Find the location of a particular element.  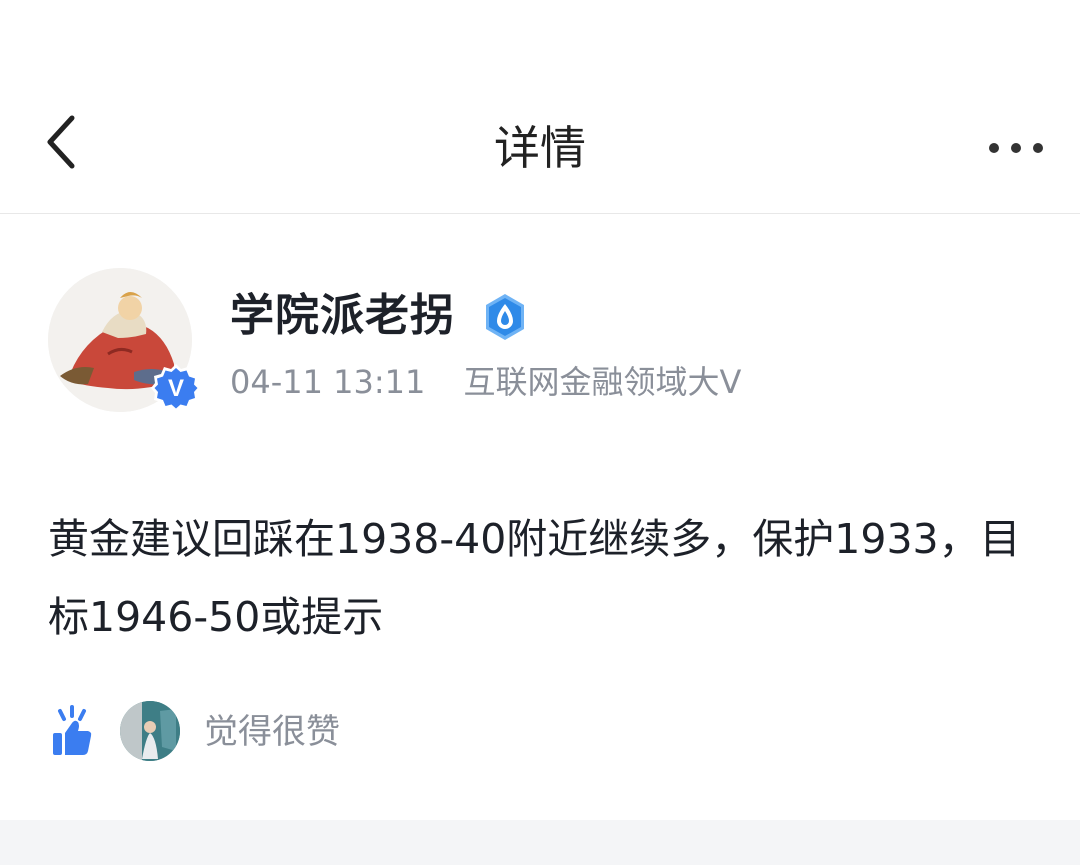

water-drop-badge-icon is located at coordinates (505, 317).